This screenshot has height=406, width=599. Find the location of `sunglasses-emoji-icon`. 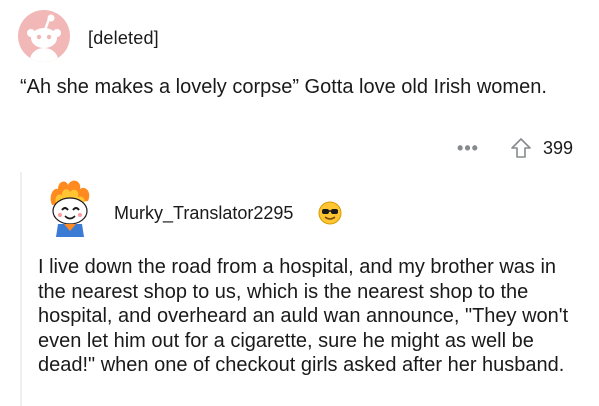

sunglasses-emoji-icon is located at coordinates (330, 213).